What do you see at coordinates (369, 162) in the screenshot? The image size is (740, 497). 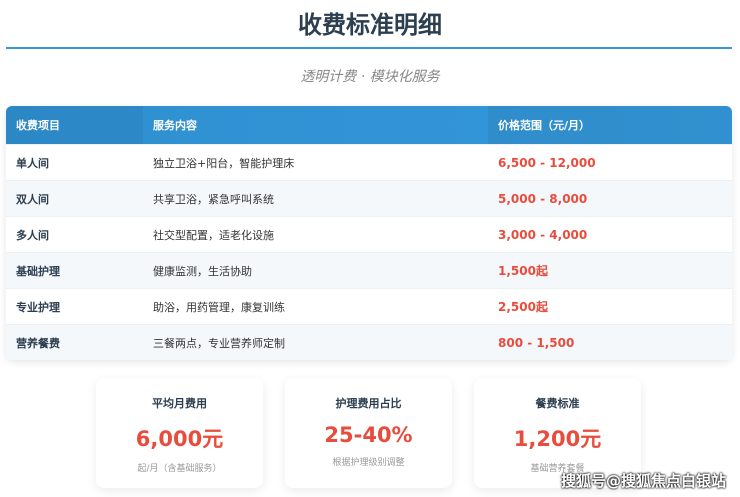 I see `table-row: 单人间 独立卫浴+阳台，智能护理床 6,500 - 12,000` at bounding box center [369, 162].